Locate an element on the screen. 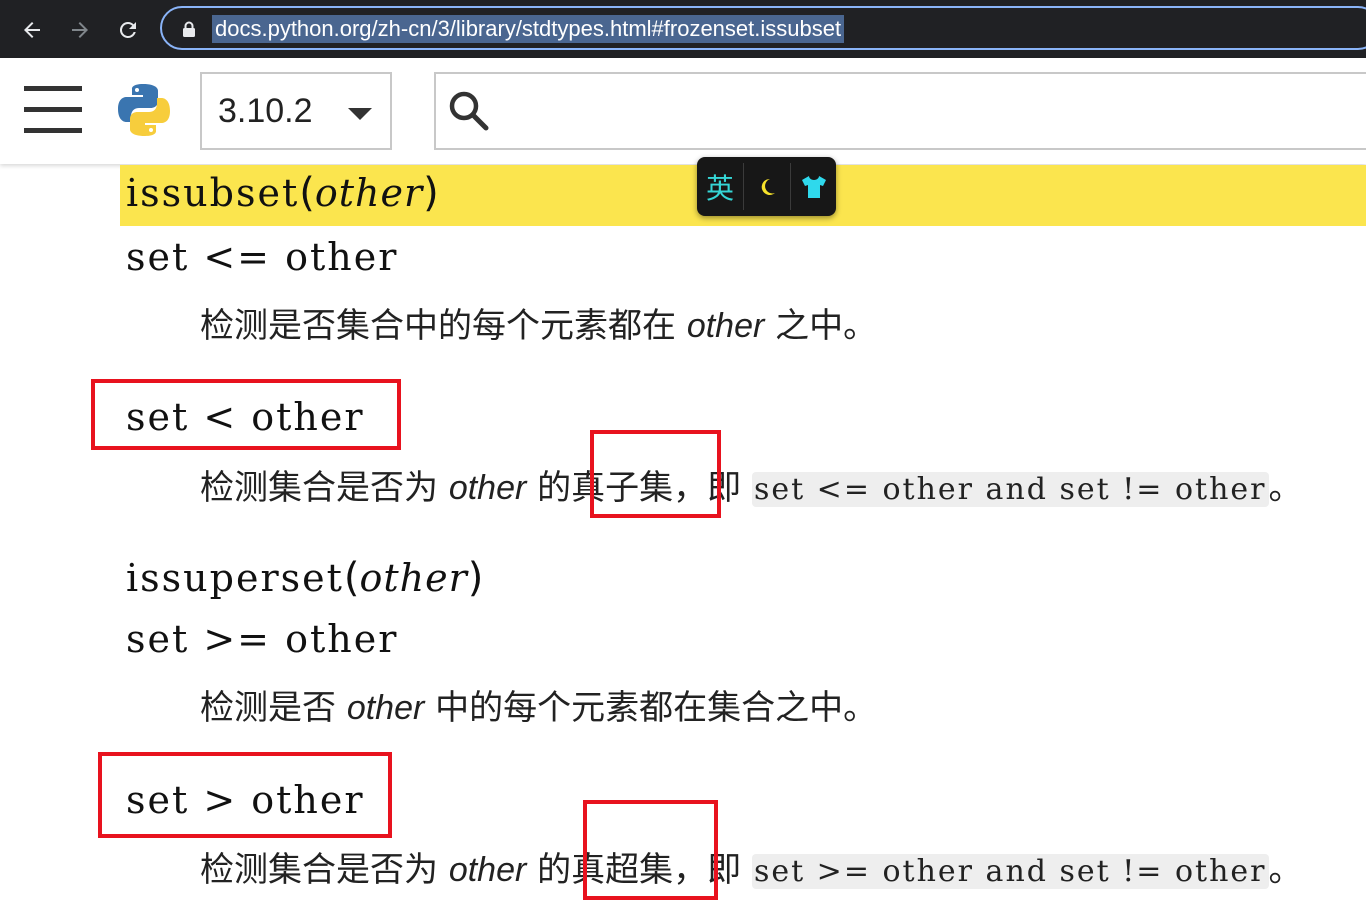 The image size is (1366, 908). method-signature-issubset: issubset(other) is located at coordinates (282, 193).